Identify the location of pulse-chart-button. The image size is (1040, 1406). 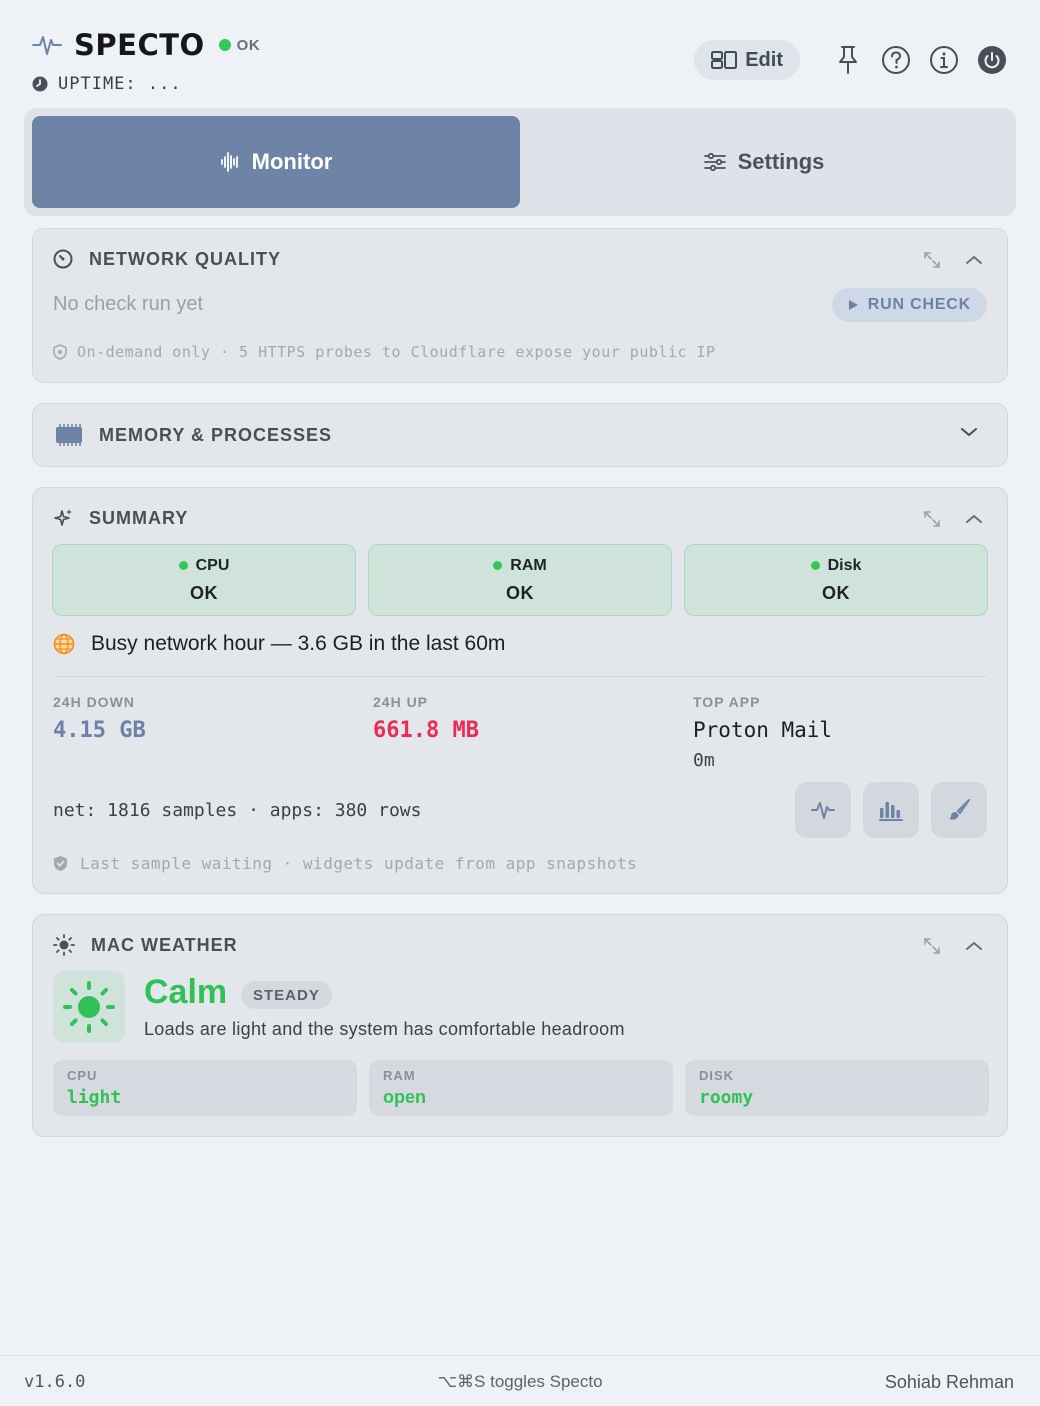
(823, 810).